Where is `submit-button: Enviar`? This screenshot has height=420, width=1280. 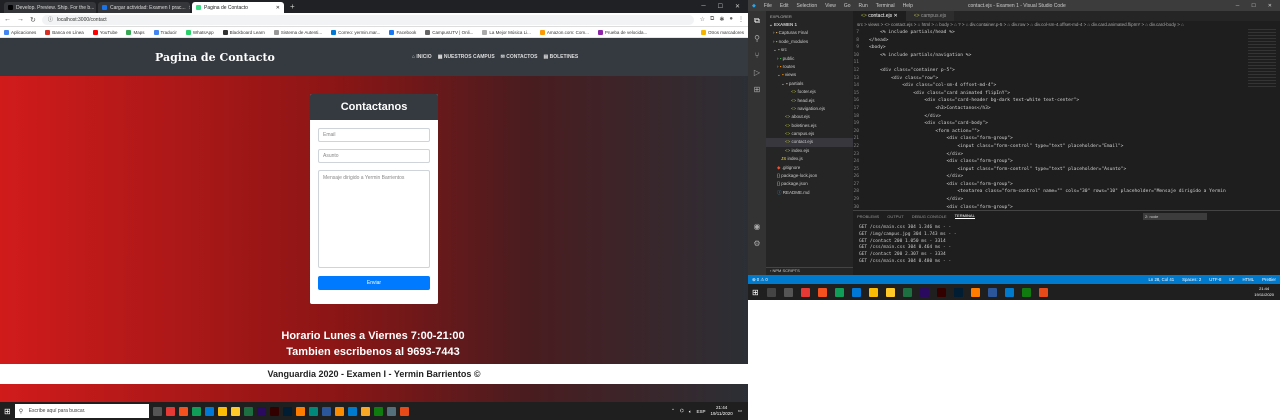 submit-button: Enviar is located at coordinates (374, 283).